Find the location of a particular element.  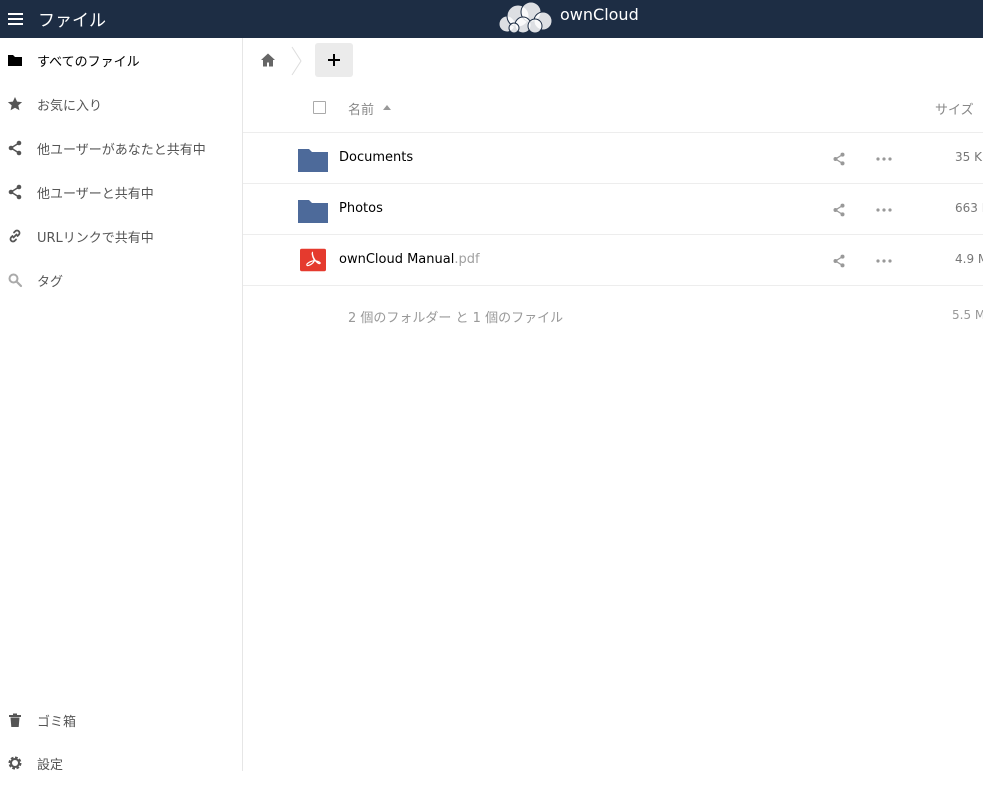

file-name-base: Photos is located at coordinates (361, 208).